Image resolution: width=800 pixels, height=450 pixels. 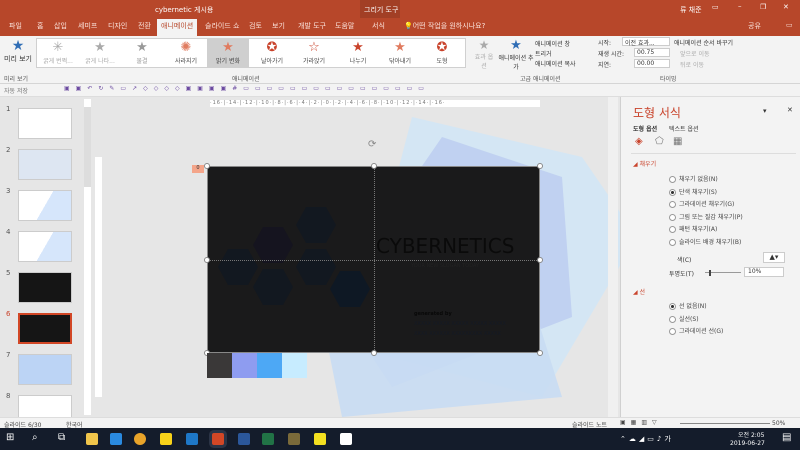 I want to click on radio-option: 선 없음(N), so click(x=688, y=305).